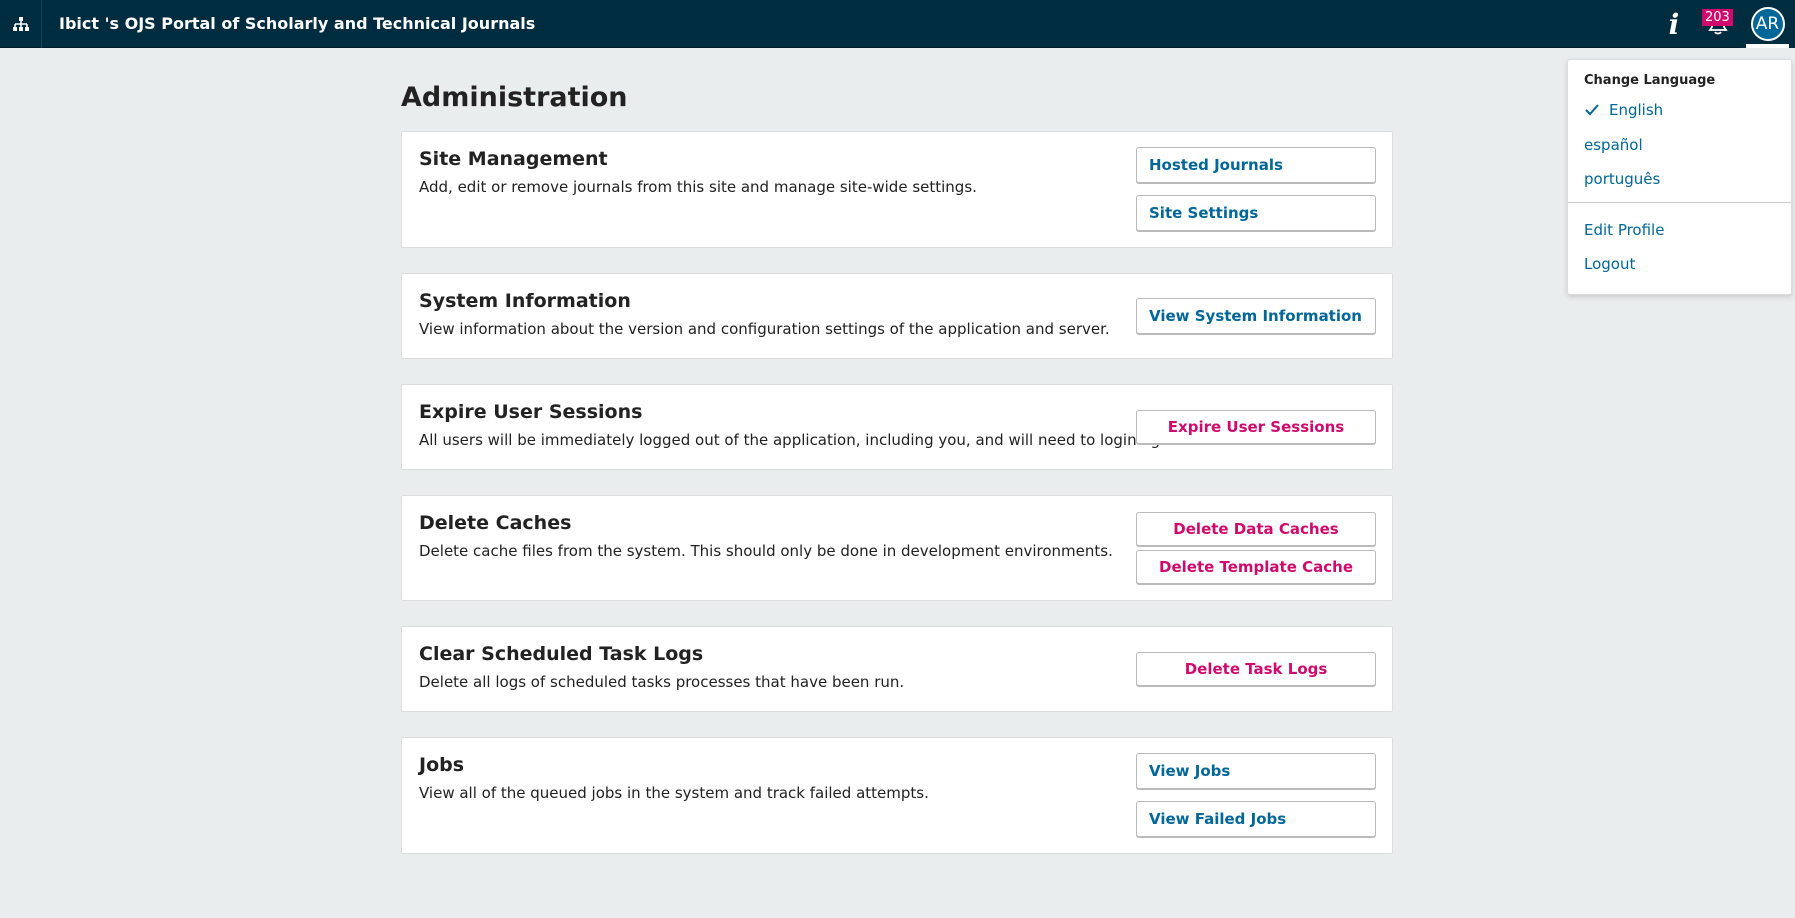  I want to click on view-jobs-button: View Jobs, so click(1256, 771).